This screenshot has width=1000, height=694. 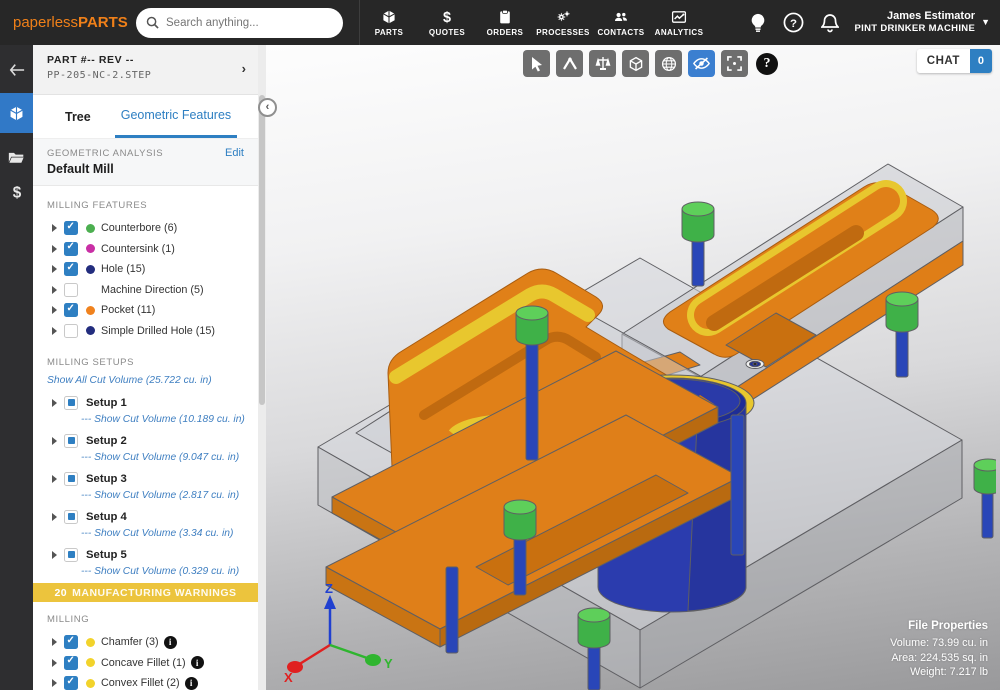 What do you see at coordinates (569, 63) in the screenshot?
I see `measure-icon` at bounding box center [569, 63].